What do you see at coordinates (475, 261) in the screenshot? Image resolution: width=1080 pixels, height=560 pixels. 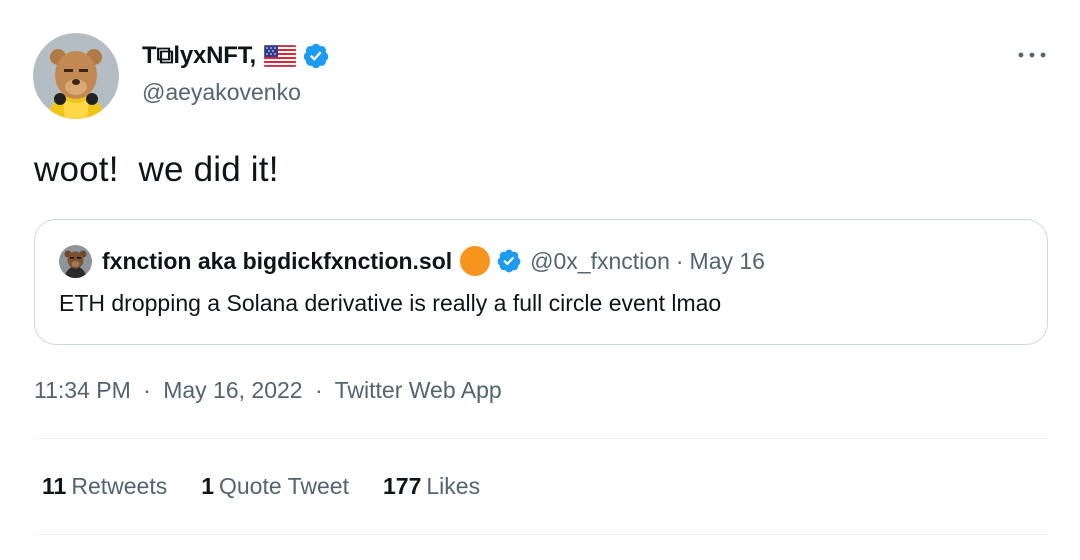 I see `orange-circle-icon` at bounding box center [475, 261].